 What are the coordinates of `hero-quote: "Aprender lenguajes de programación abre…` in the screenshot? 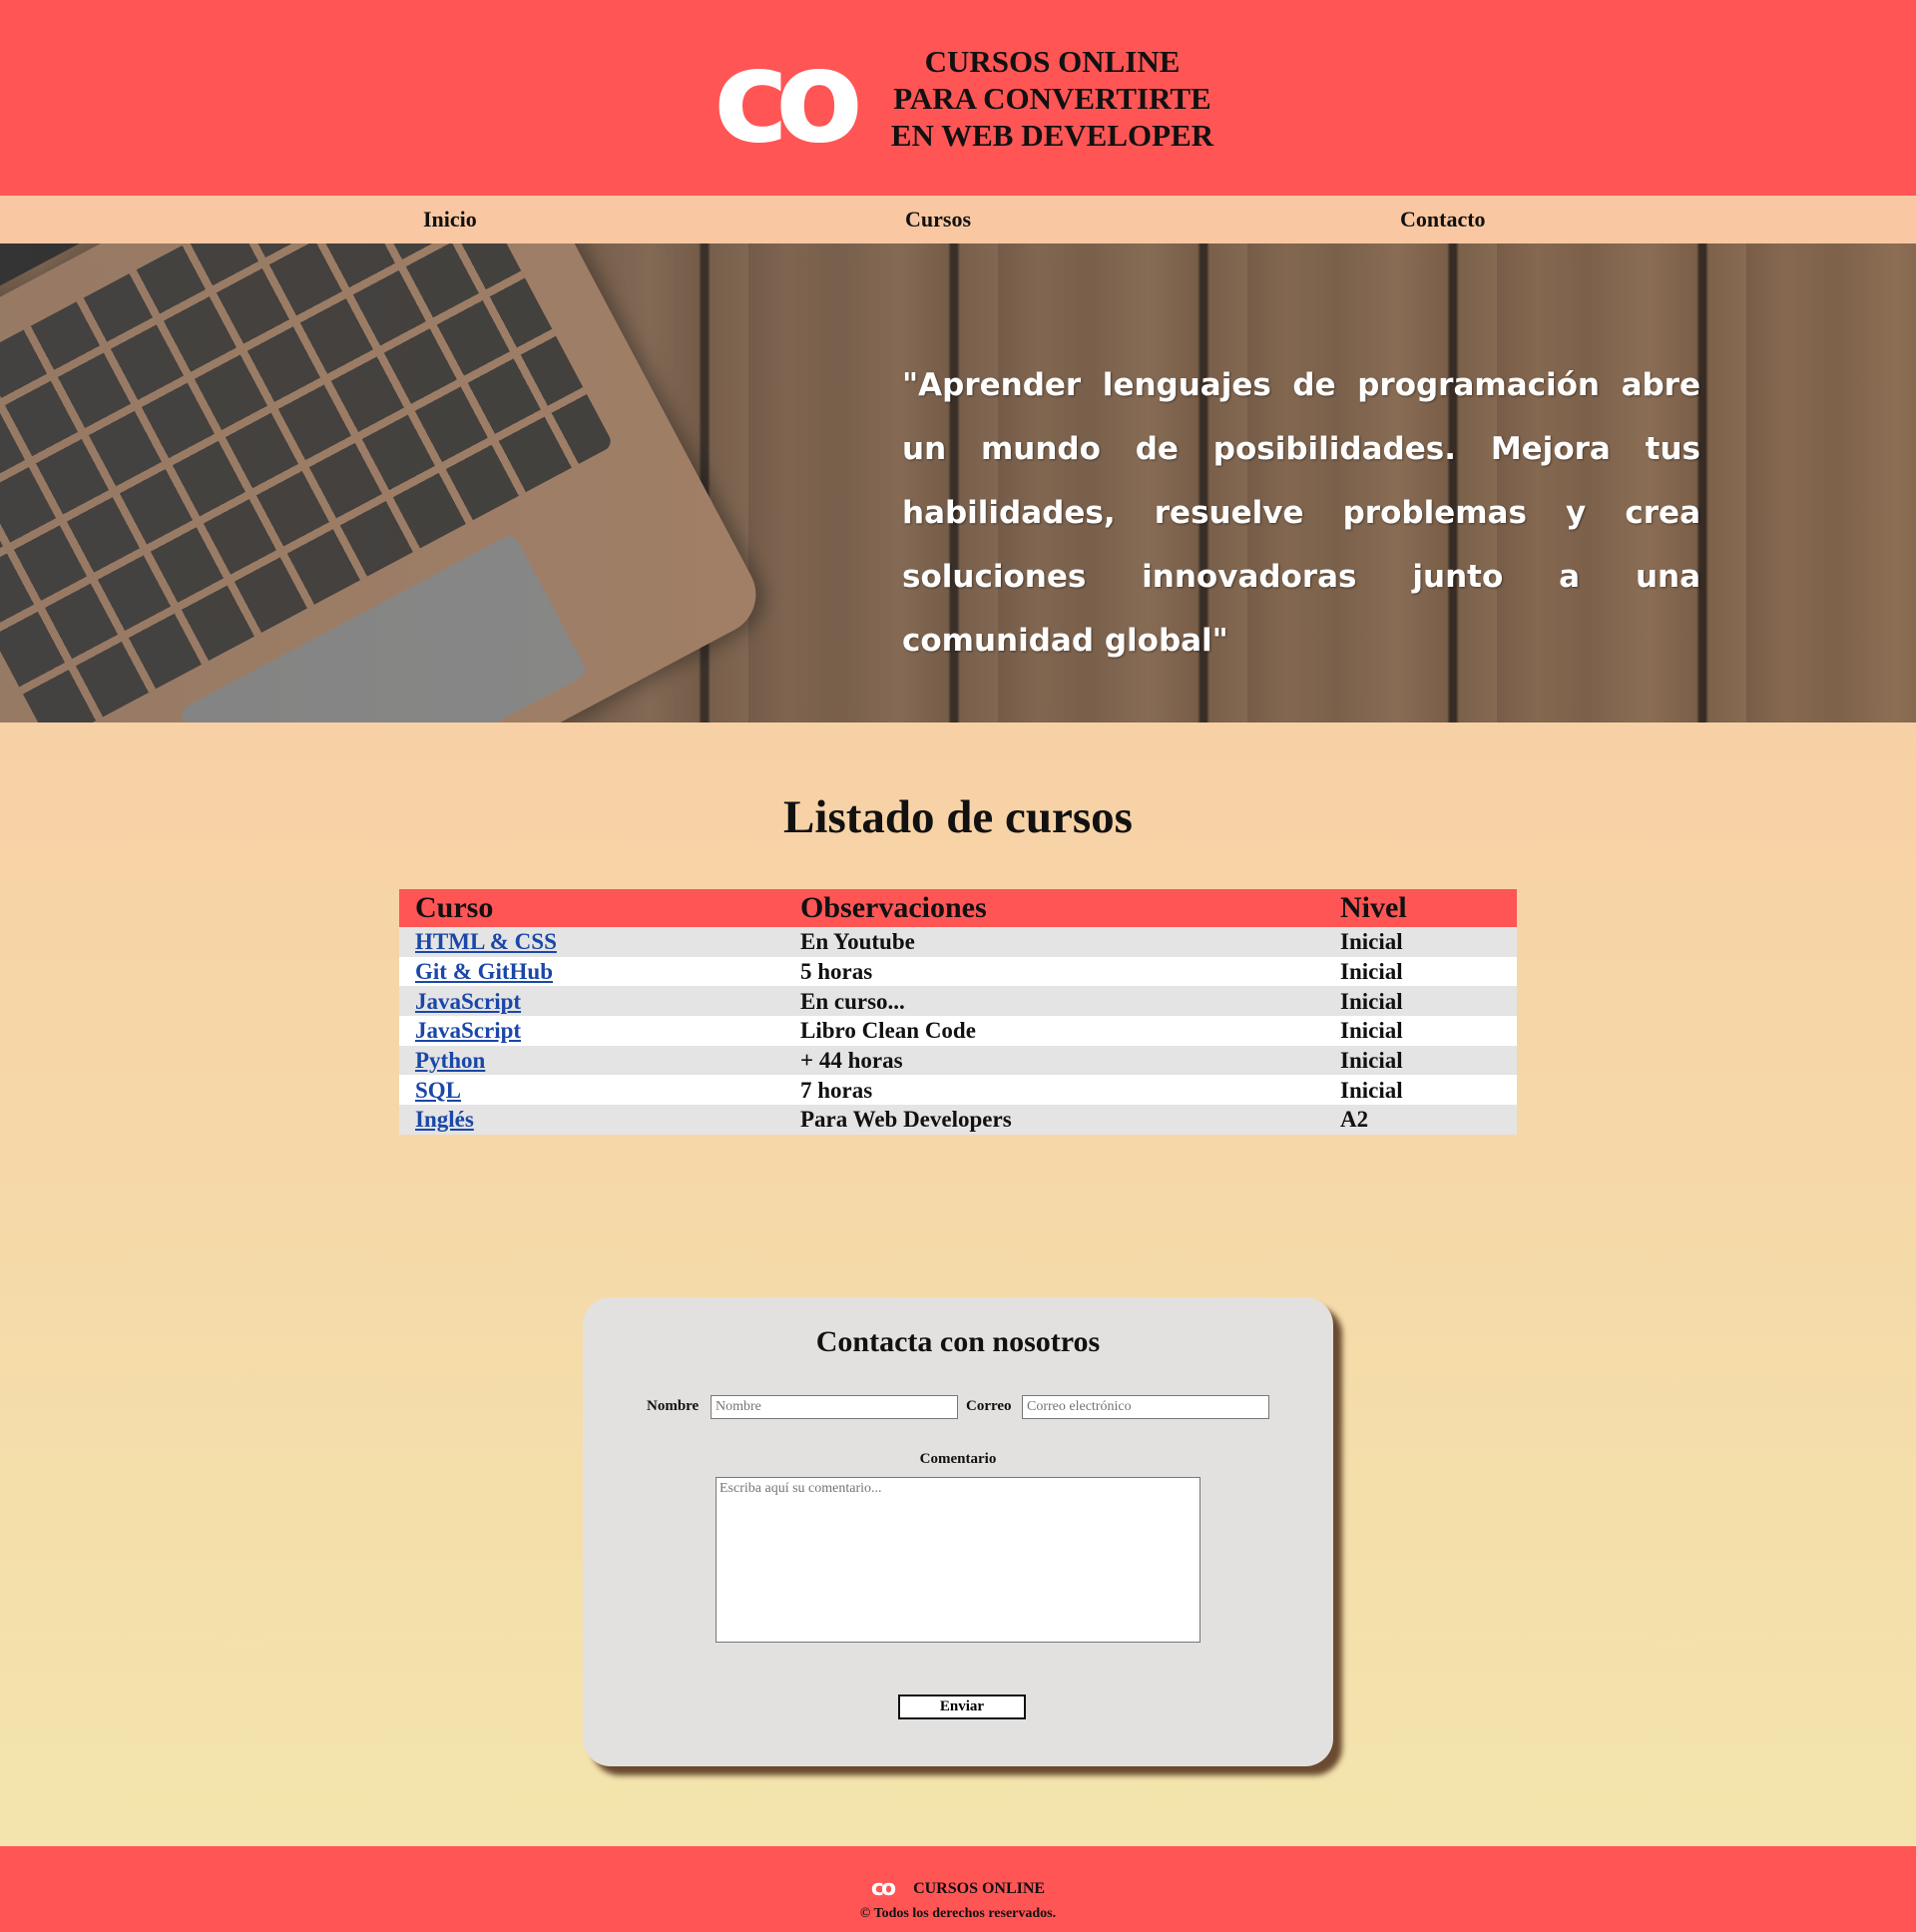 It's located at (1301, 513).